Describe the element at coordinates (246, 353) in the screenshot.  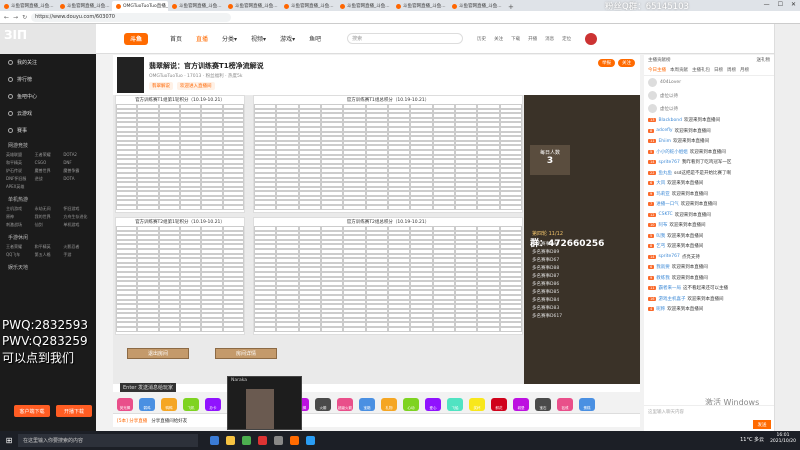
I see `room-detail-button: 房间详情` at that location.